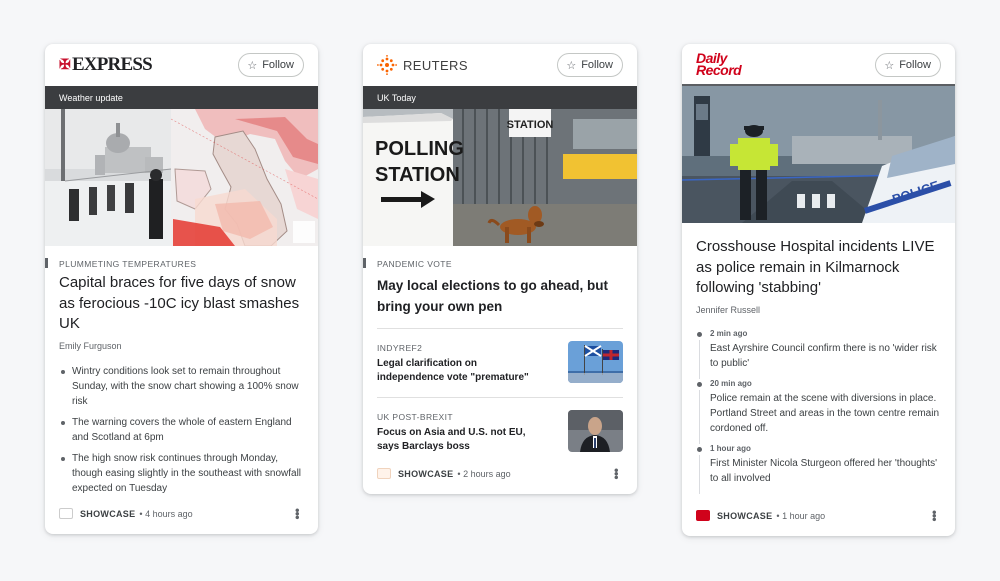 This screenshot has width=1000, height=581. I want to click on card-footer: SHOWCASE • 1 hour ago •••, so click(819, 515).